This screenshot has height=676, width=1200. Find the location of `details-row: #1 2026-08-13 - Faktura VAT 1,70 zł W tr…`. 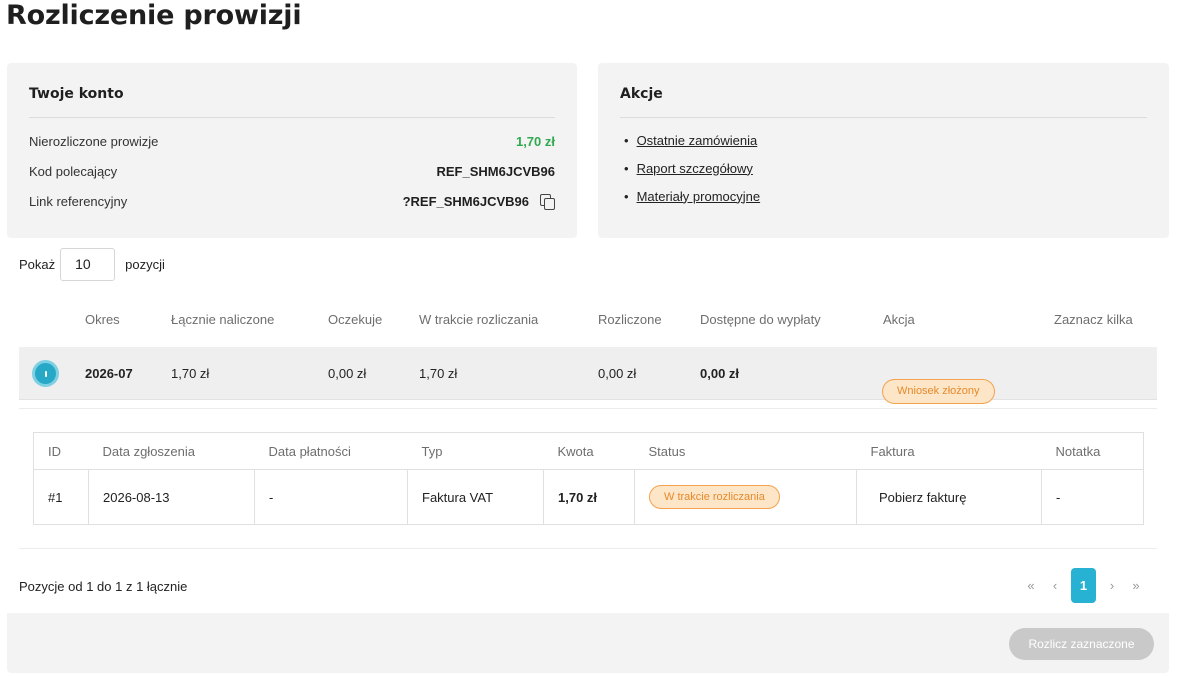

details-row: #1 2026-08-13 - Faktura VAT 1,70 zł W tr… is located at coordinates (588, 497).